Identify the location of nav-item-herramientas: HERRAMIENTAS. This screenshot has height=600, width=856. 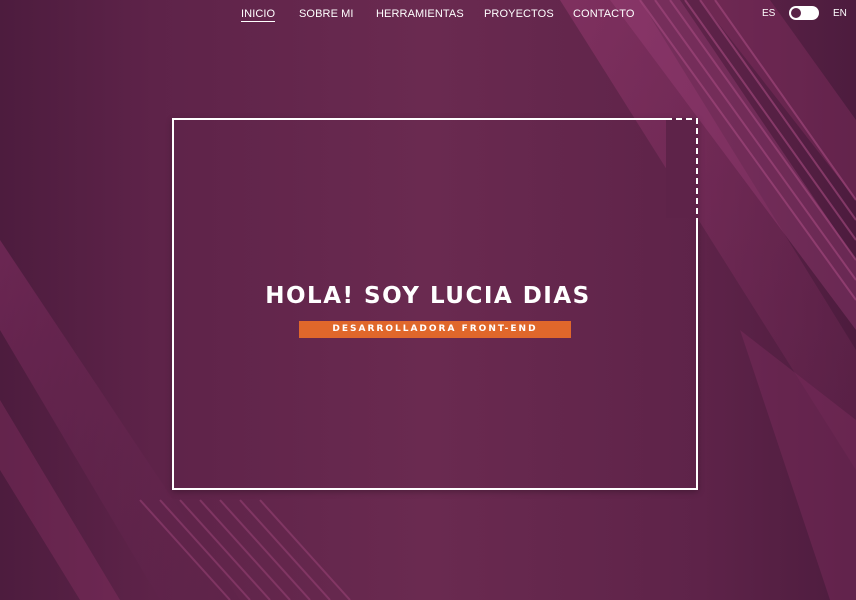
(420, 14).